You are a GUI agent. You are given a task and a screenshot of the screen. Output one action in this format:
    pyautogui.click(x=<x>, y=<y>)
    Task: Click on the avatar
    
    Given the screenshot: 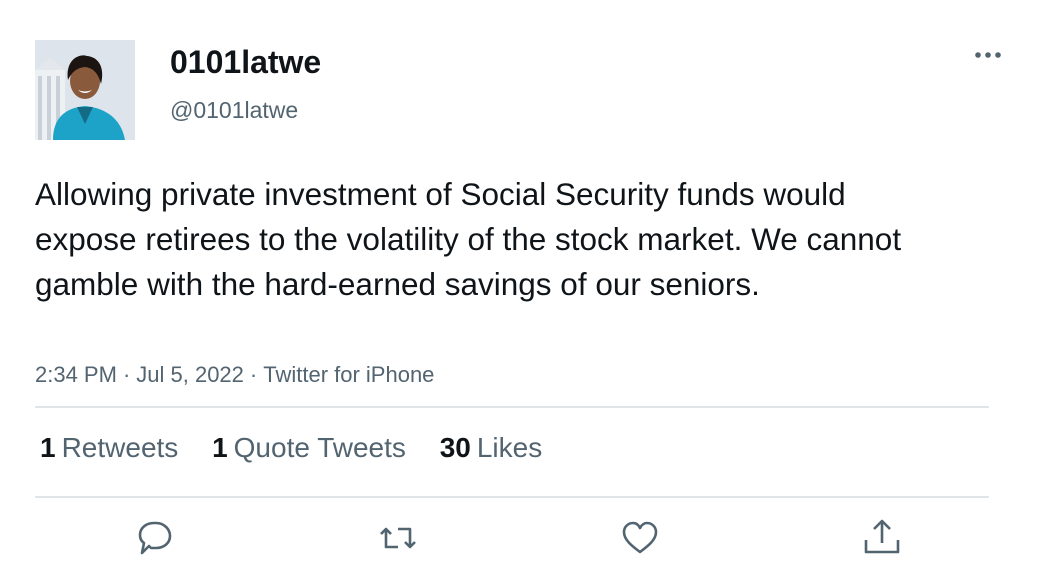 What is the action you would take?
    pyautogui.click(x=85, y=90)
    